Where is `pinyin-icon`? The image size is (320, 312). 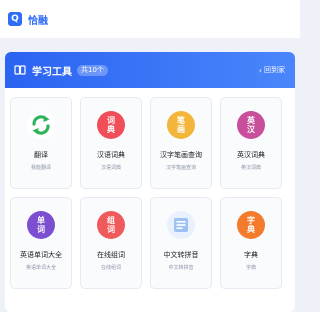
pinyin-icon is located at coordinates (181, 225).